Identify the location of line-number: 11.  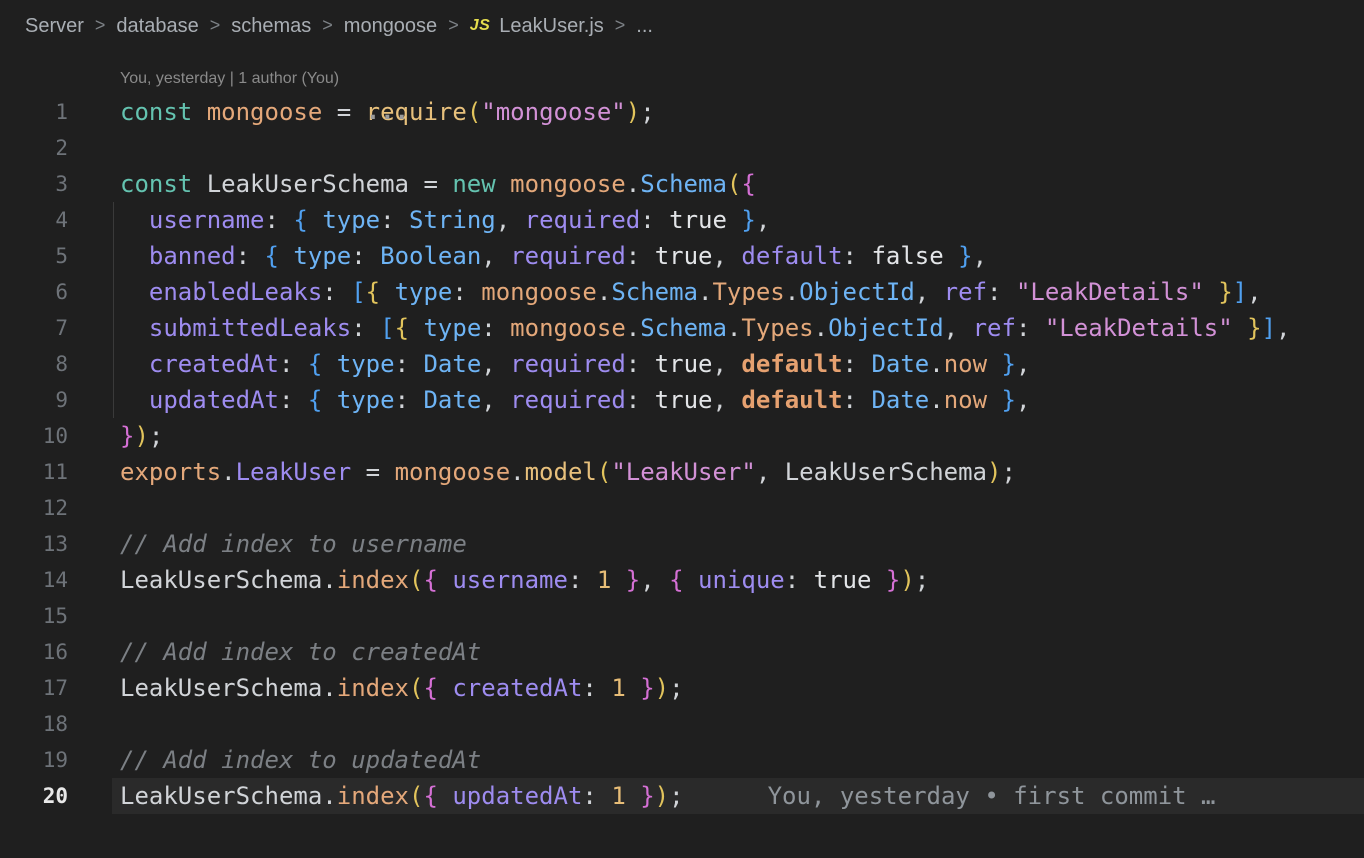
(34, 472).